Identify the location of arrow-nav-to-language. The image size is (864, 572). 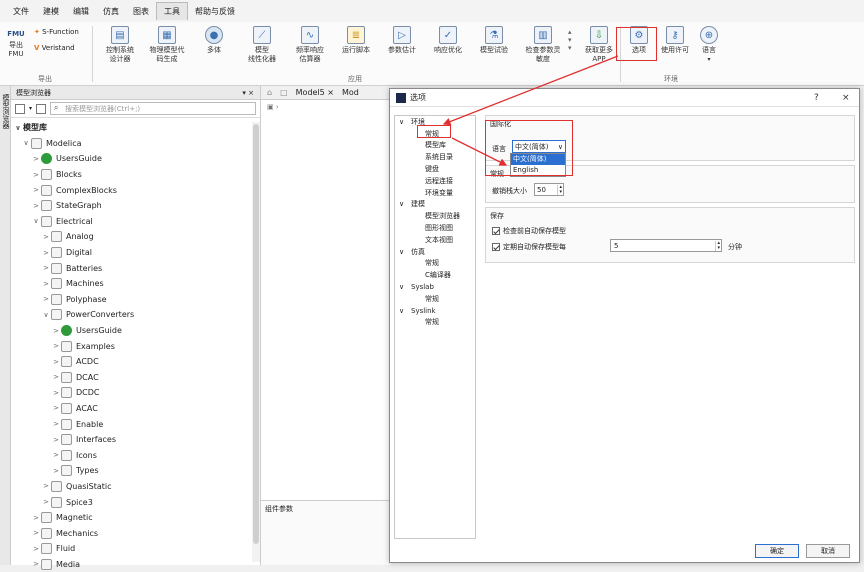
(479, 151).